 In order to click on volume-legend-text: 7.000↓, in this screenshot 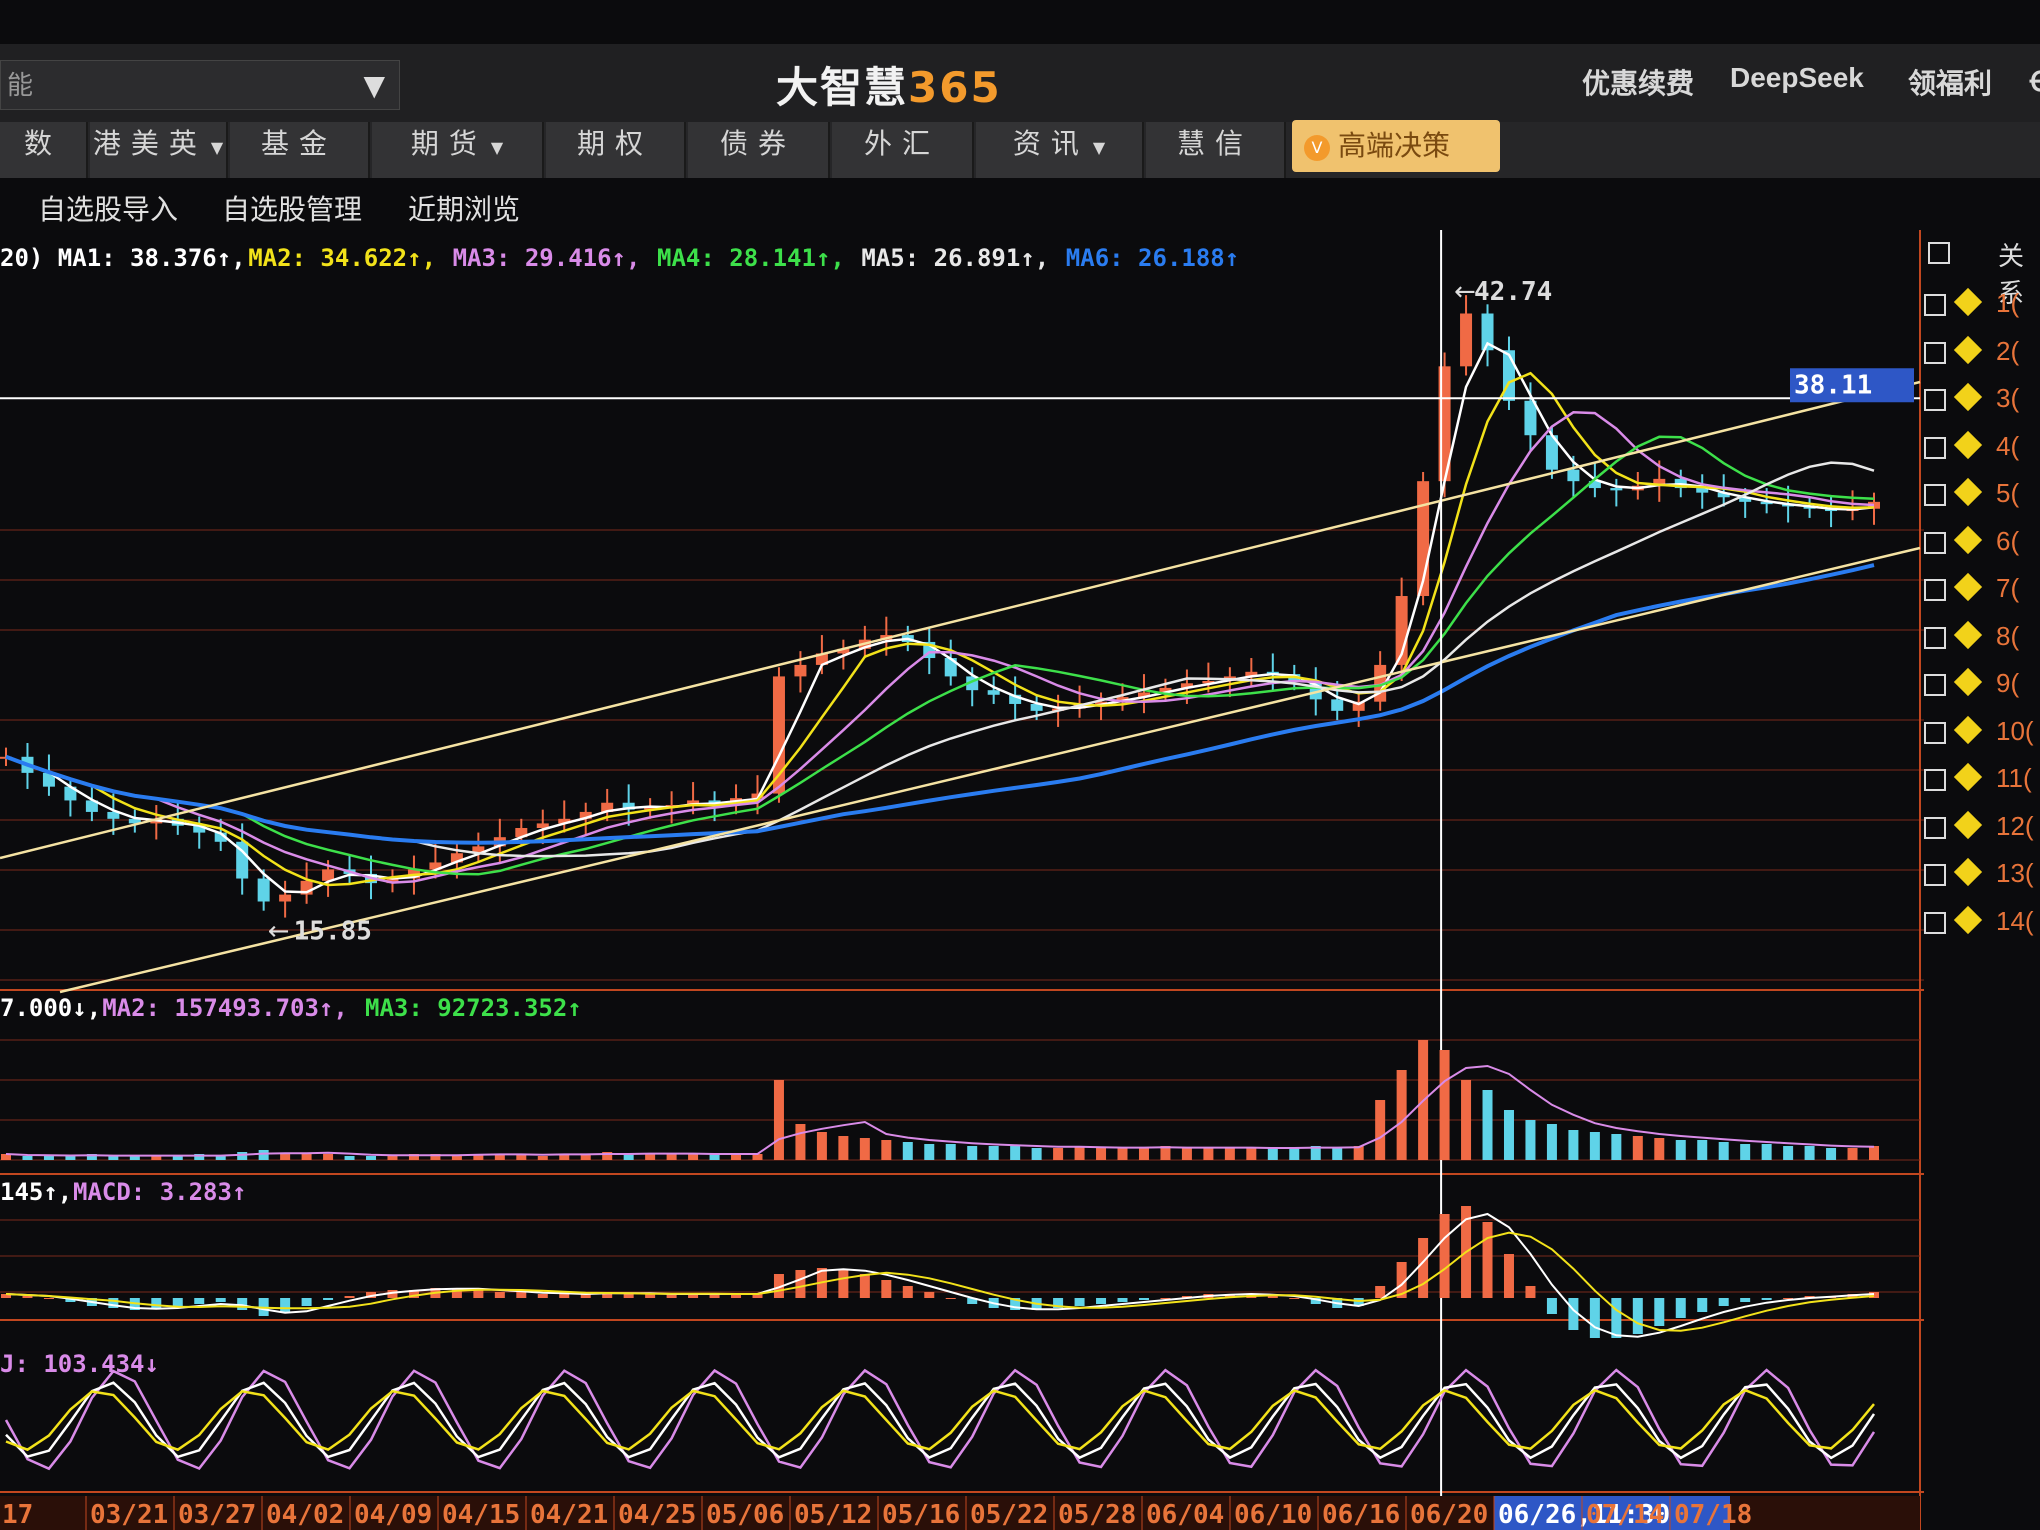, I will do `click(50, 1008)`.